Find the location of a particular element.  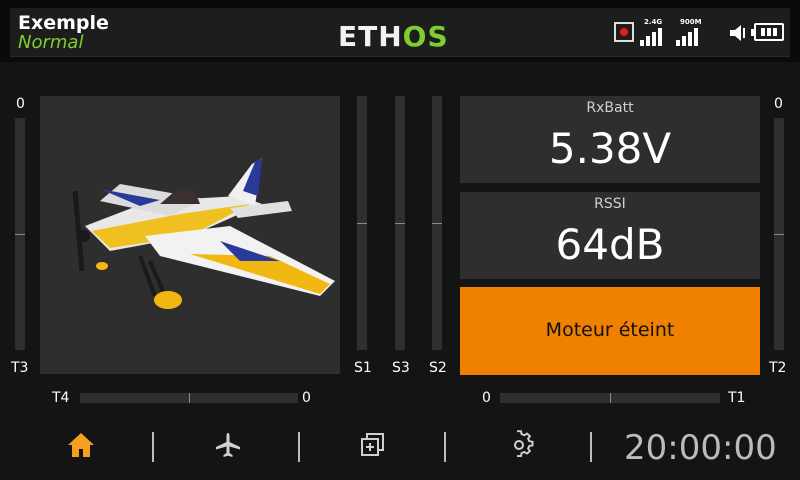

signal-bars-icon: 900M is located at coordinates (689, 32).